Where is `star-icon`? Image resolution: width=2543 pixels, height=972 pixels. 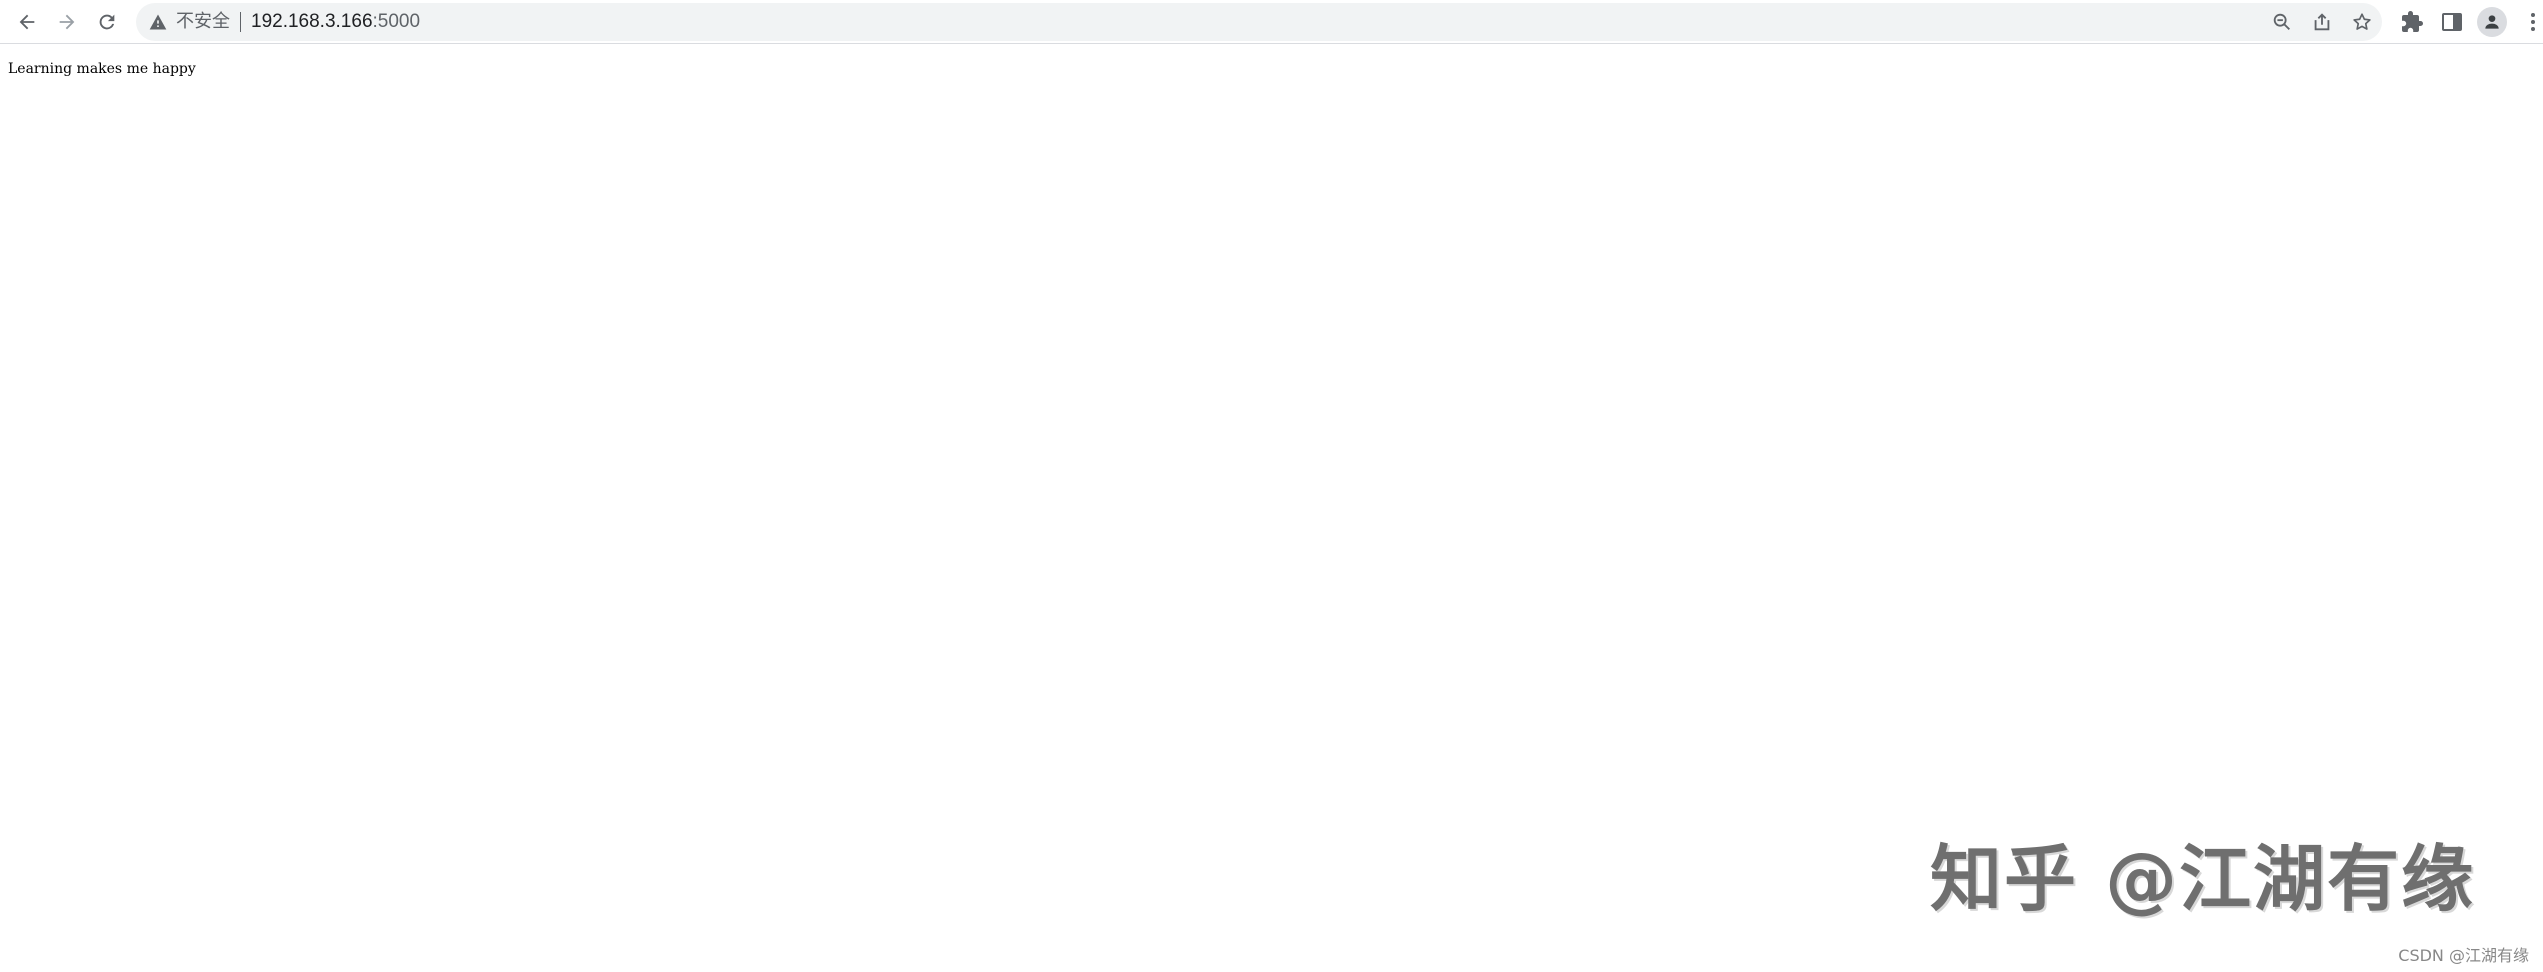
star-icon is located at coordinates (2362, 22).